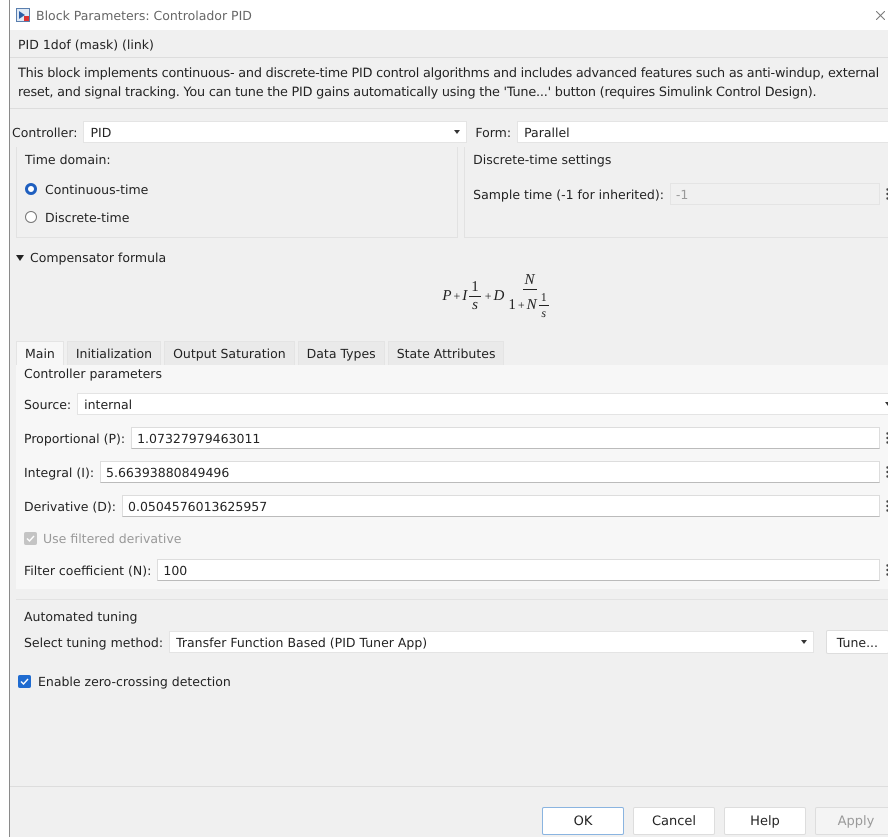 The image size is (888, 837). What do you see at coordinates (20, 257) in the screenshot?
I see `expand-icon` at bounding box center [20, 257].